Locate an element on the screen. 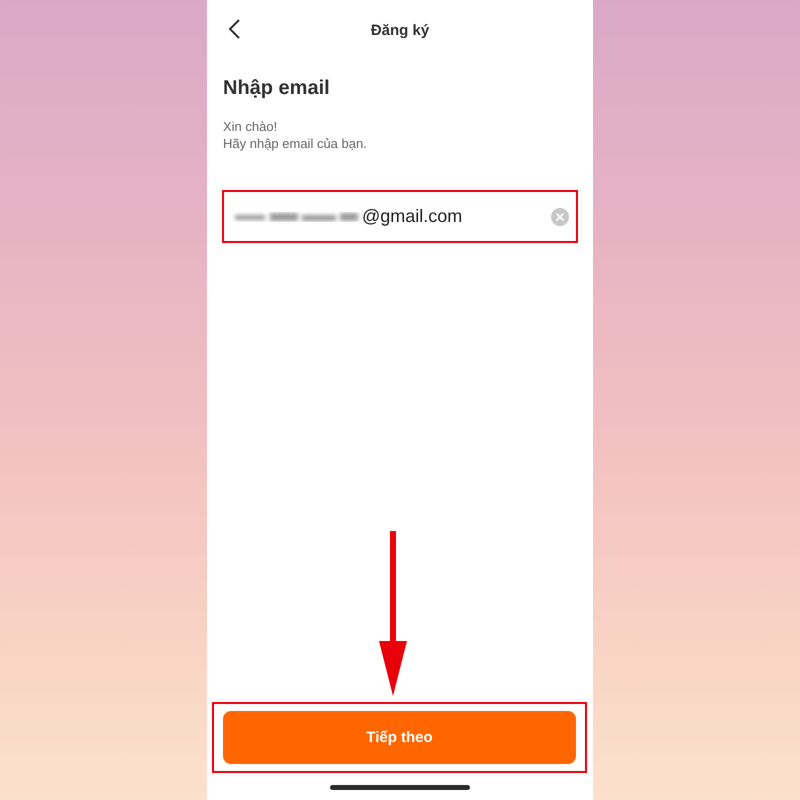 The width and height of the screenshot is (800, 800). greeting-text: Xin chào! is located at coordinates (250, 126).